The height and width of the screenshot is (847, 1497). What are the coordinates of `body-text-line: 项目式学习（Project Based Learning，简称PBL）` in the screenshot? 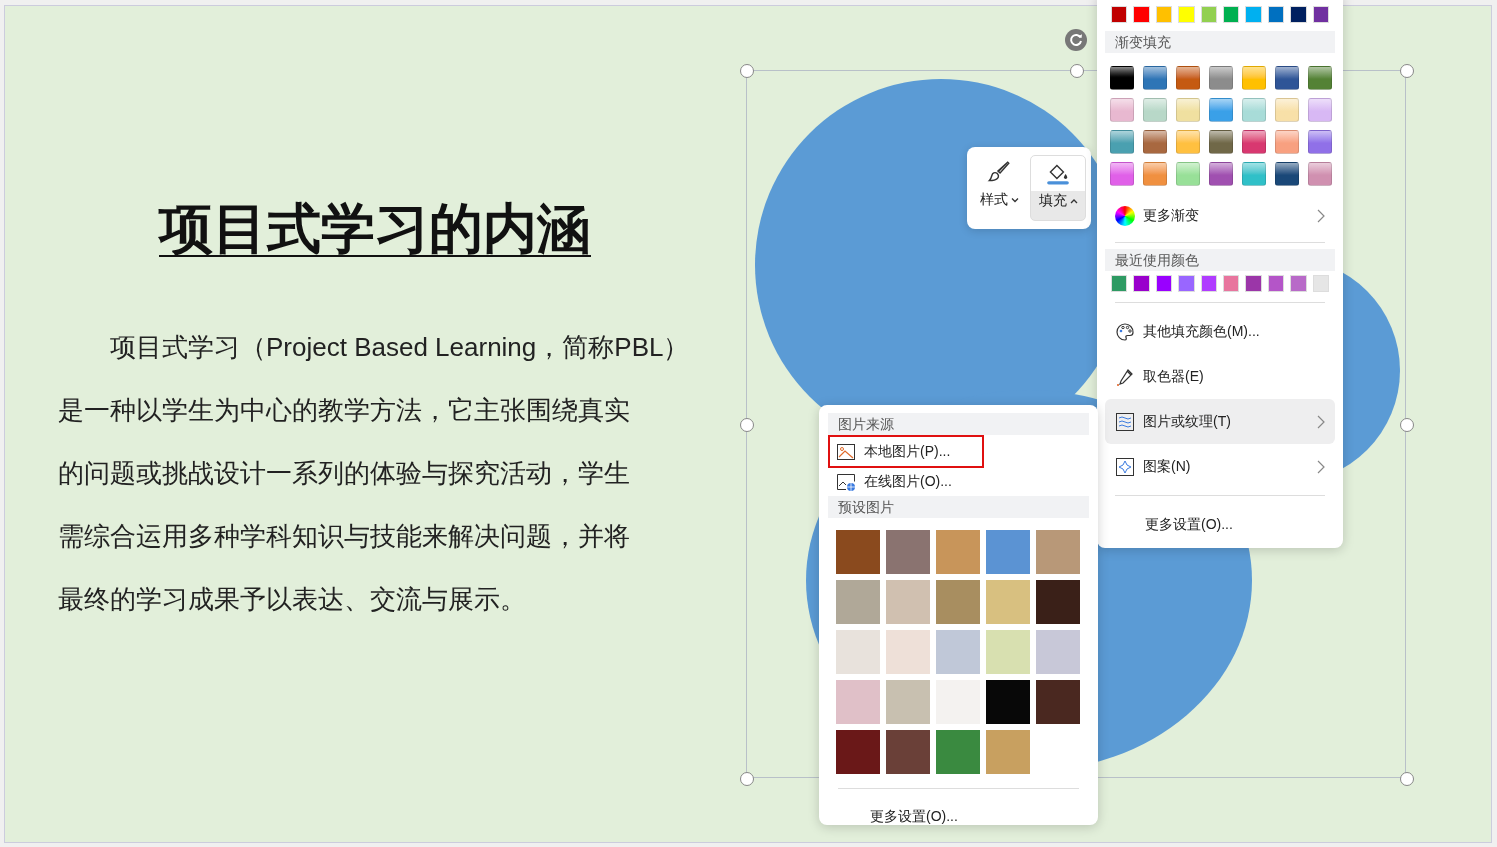 It's located at (400, 347).